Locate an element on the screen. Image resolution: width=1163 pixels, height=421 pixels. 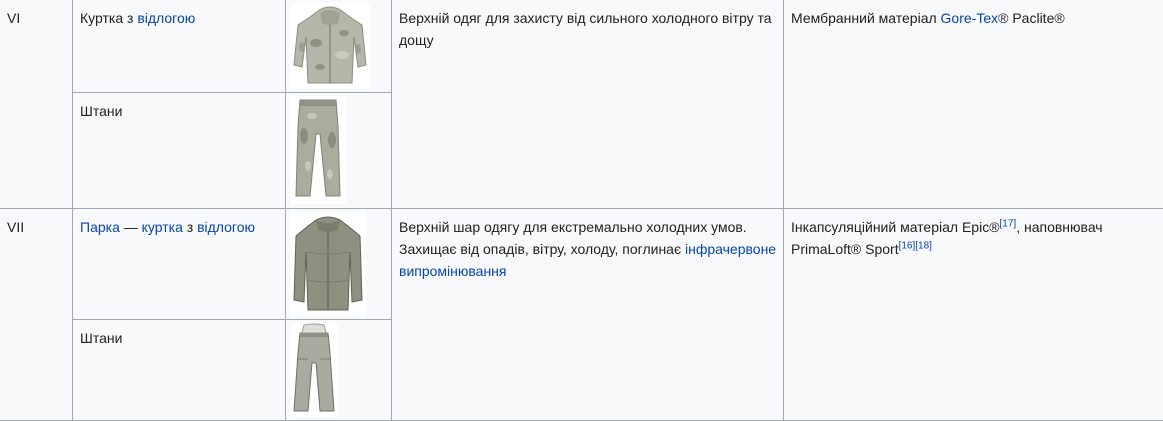
gore-tex-link: Gore-Tex is located at coordinates (970, 18).